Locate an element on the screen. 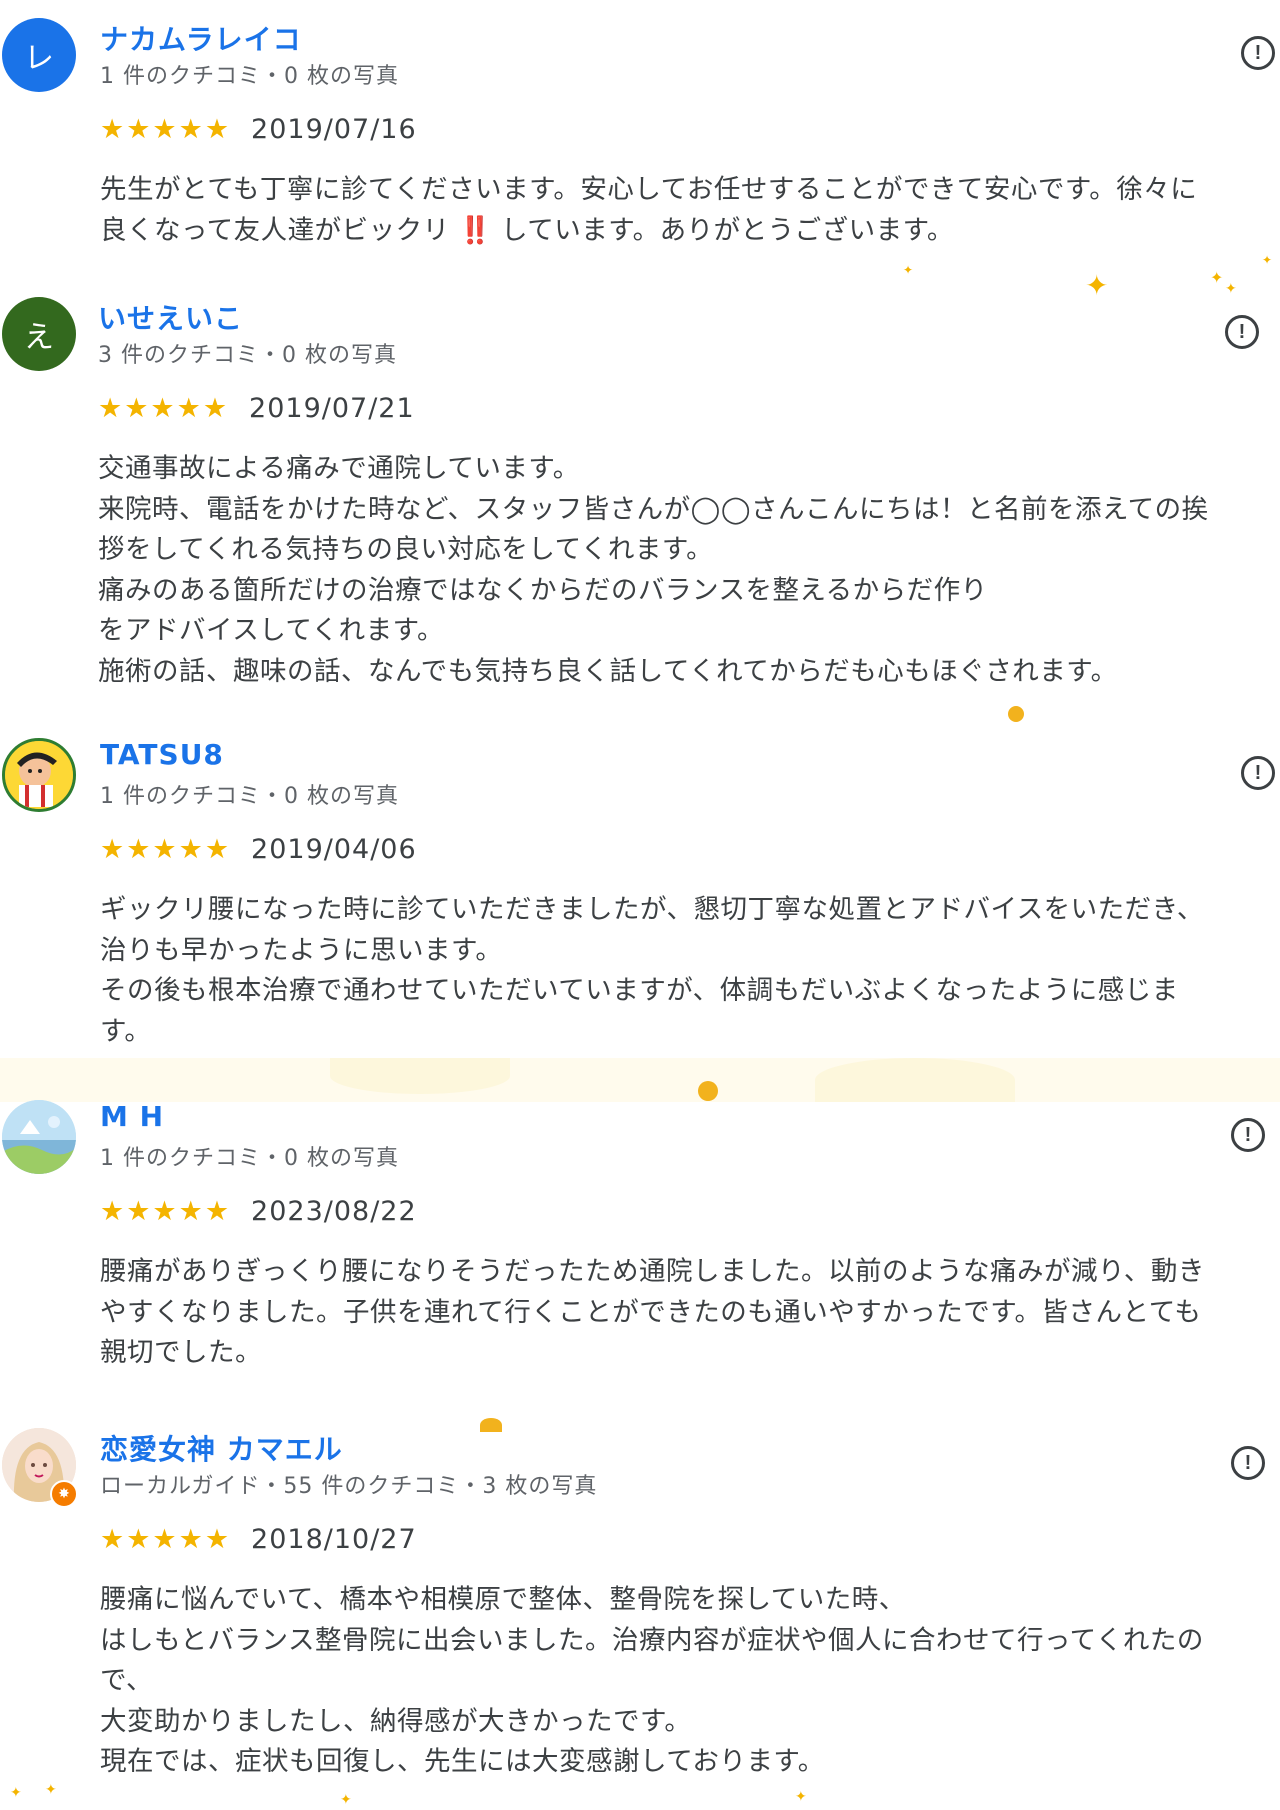 Image resolution: width=1280 pixels, height=1810 pixels. rating-row: ★★★★★ 2019/04/06 is located at coordinates (258, 849).